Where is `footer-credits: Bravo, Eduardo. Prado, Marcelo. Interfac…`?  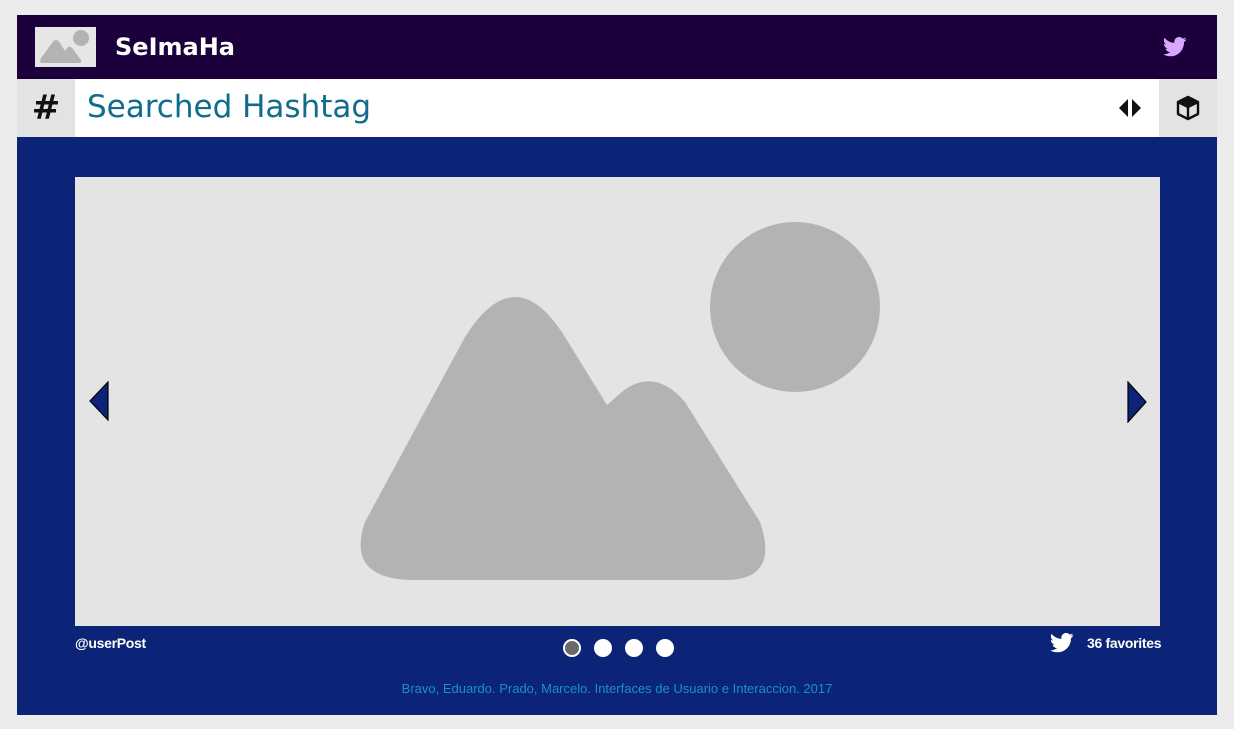 footer-credits: Bravo, Eduardo. Prado, Marcelo. Interfac… is located at coordinates (617, 688).